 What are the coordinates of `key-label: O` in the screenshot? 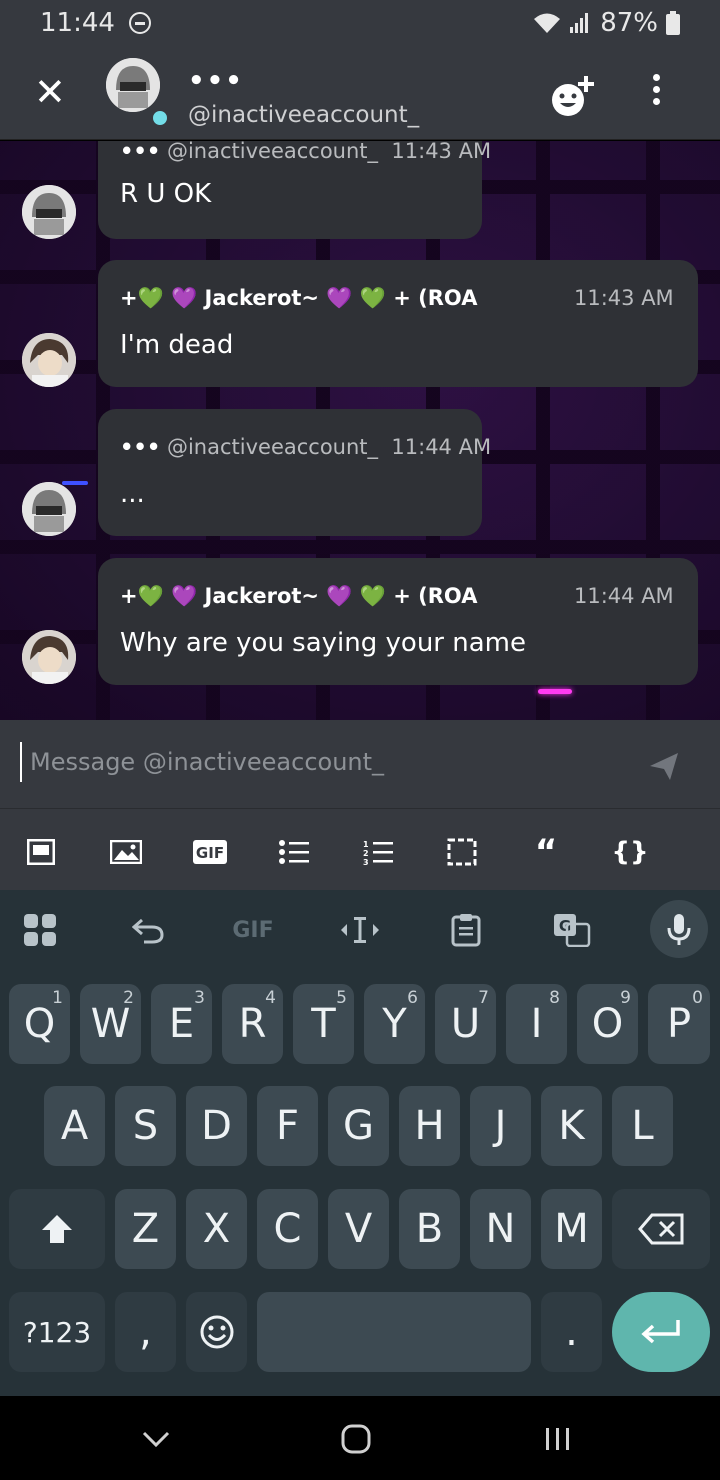 It's located at (607, 1024).